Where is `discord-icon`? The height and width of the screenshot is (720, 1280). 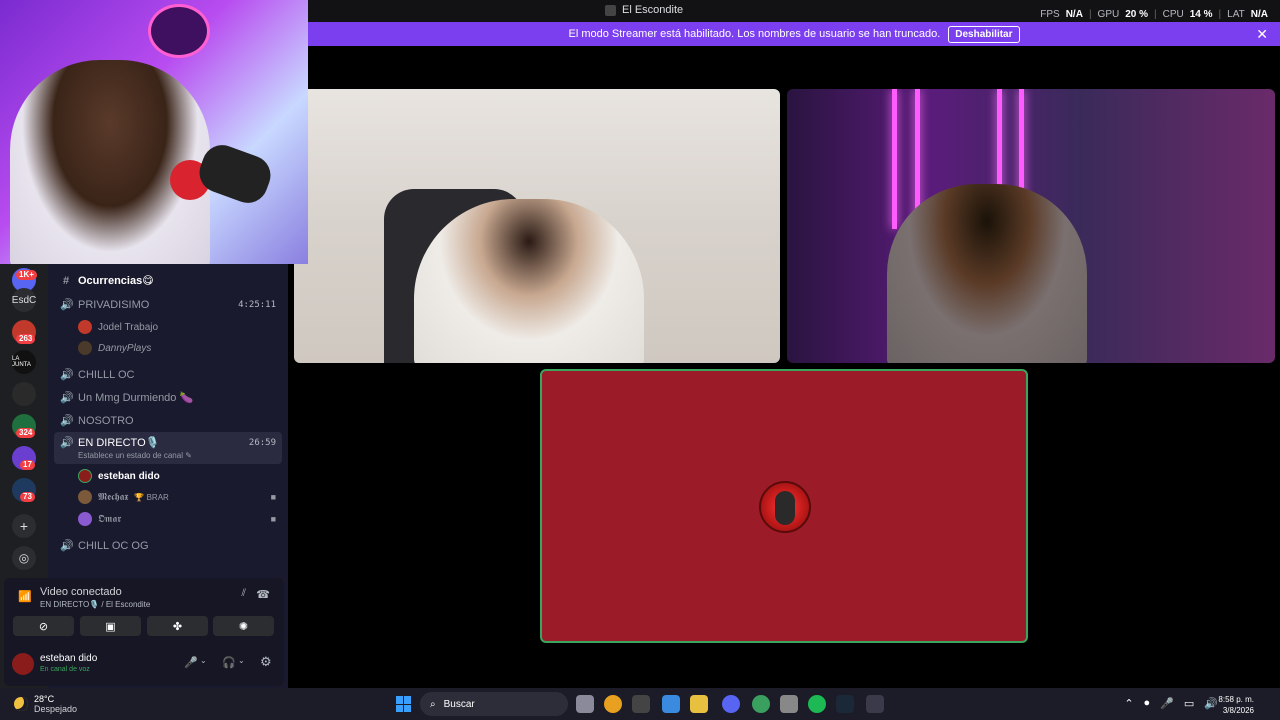
discord-icon is located at coordinates (731, 704).